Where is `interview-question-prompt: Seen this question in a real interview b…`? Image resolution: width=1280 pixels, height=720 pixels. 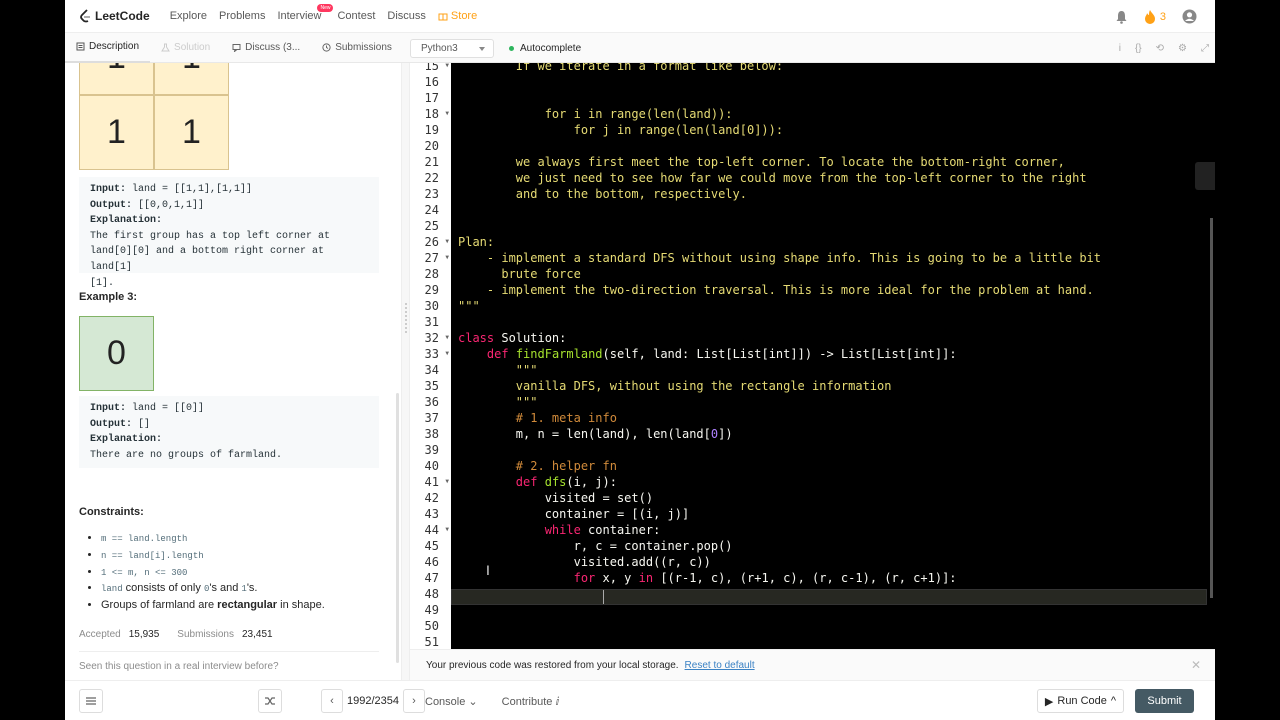 interview-question-prompt: Seen this question in a real interview b… is located at coordinates (179, 666).